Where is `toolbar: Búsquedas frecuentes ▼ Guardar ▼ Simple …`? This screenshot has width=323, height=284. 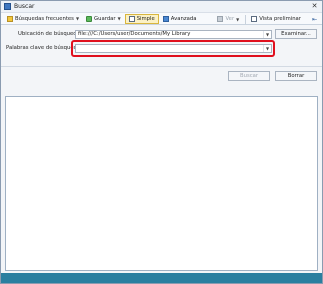 toolbar: Búsquedas frecuentes ▼ Guardar ▼ Simple … is located at coordinates (161, 18).